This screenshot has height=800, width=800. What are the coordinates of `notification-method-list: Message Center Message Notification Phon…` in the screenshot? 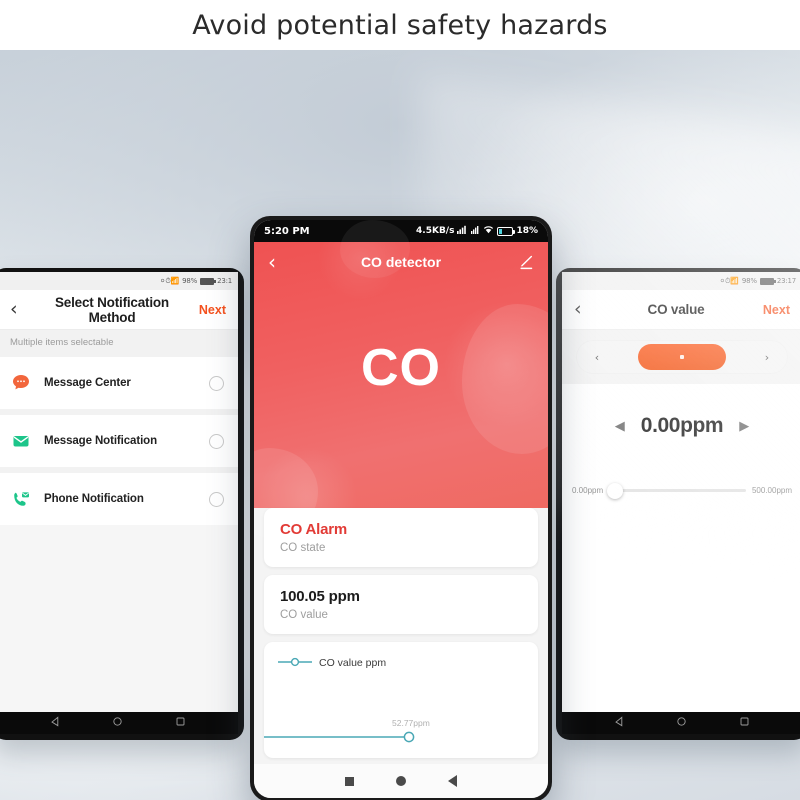 It's located at (119, 441).